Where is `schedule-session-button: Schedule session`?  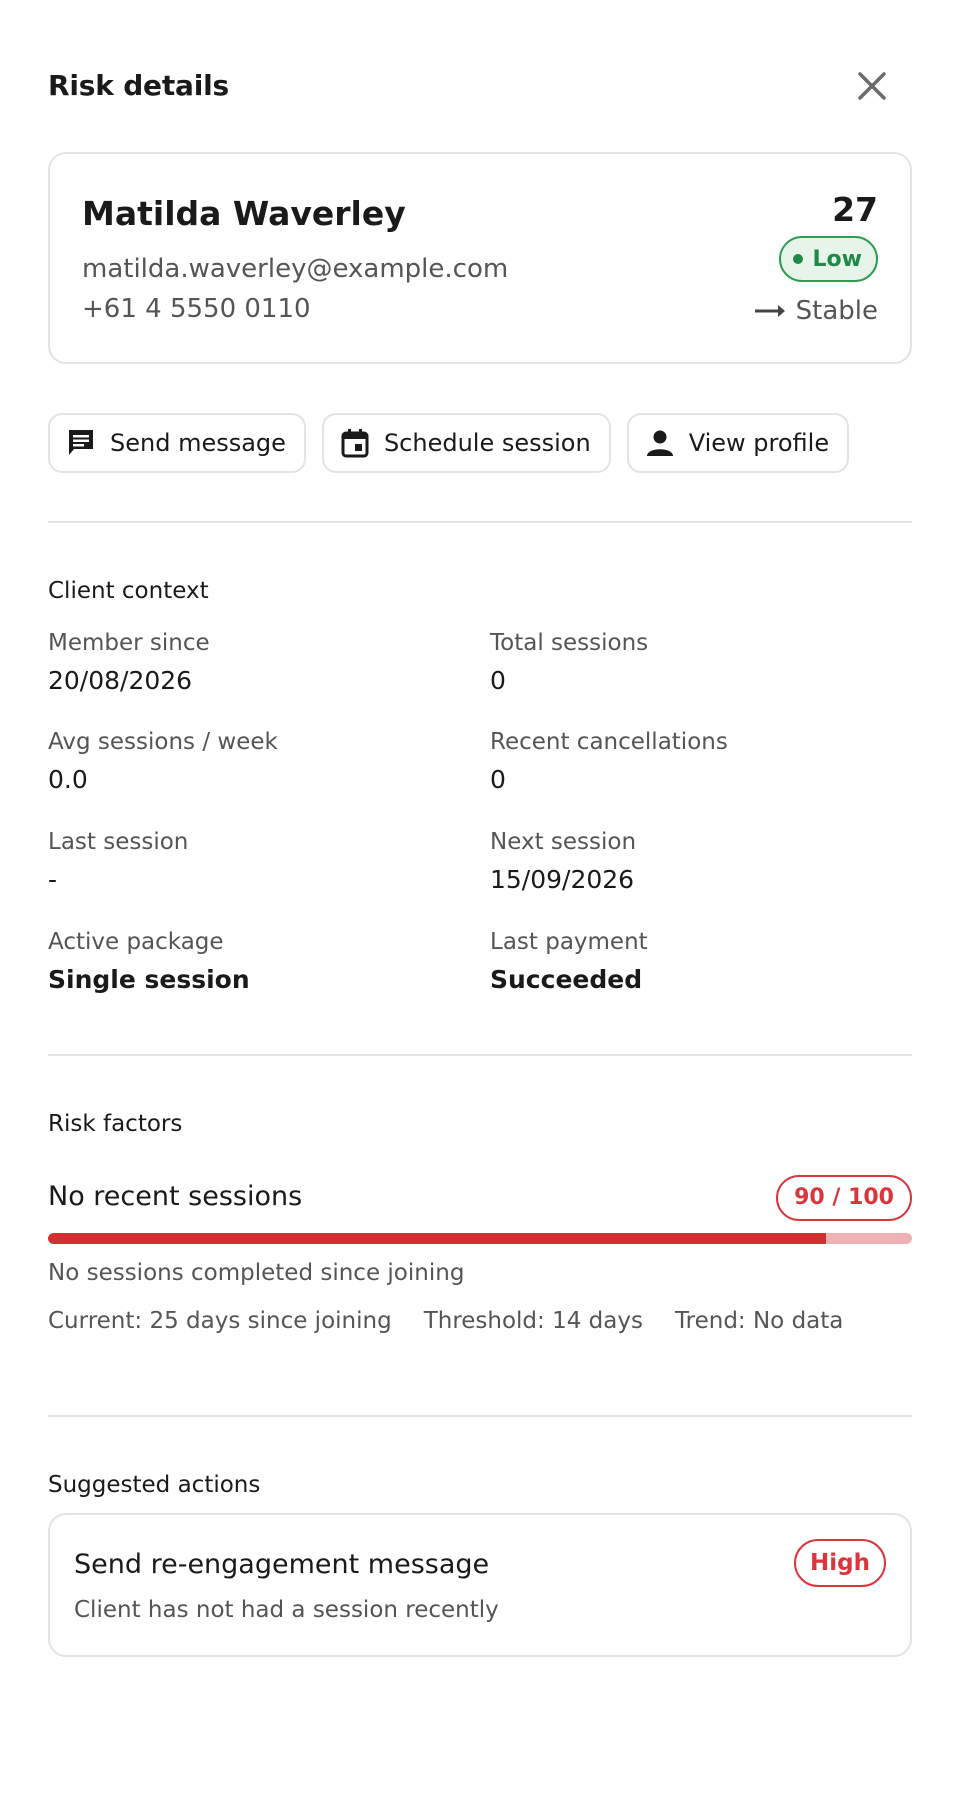 schedule-session-button: Schedule session is located at coordinates (466, 443).